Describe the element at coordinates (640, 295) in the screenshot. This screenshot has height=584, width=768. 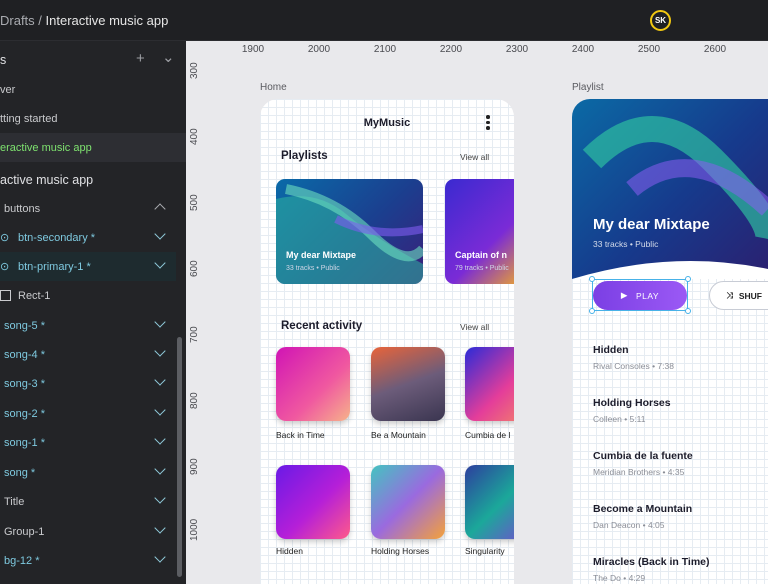
I see `selection-outline` at that location.